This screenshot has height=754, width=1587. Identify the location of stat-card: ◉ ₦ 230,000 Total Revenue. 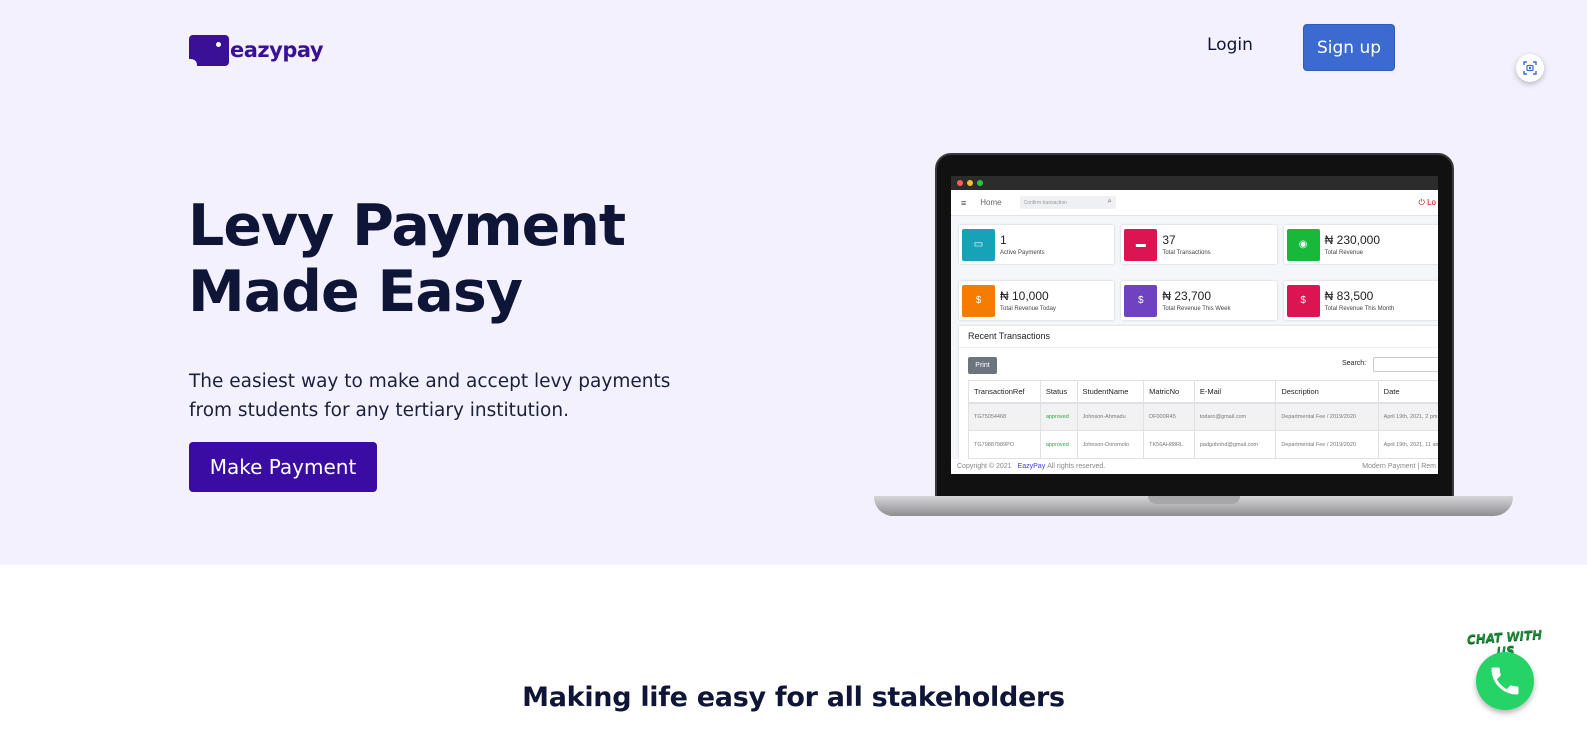
(1360, 244).